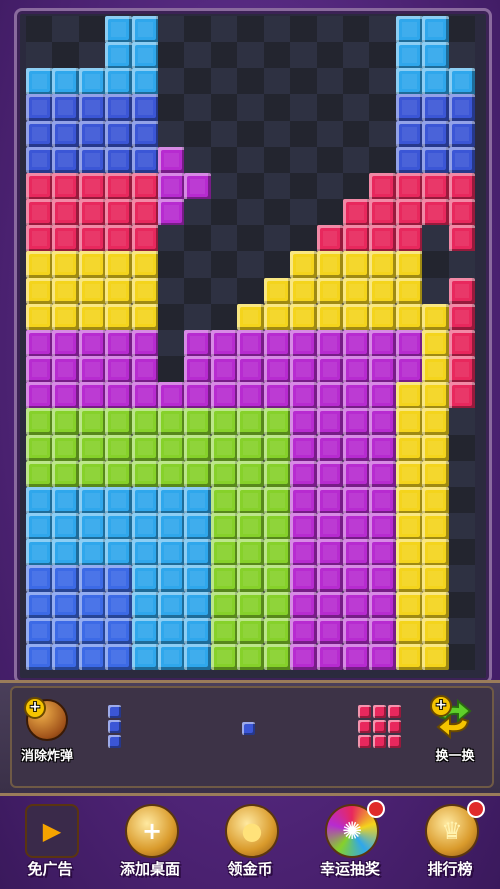  Describe the element at coordinates (350, 843) in the screenshot. I see `nav-lucky-draw: ✺ 幸运抽奖` at that location.